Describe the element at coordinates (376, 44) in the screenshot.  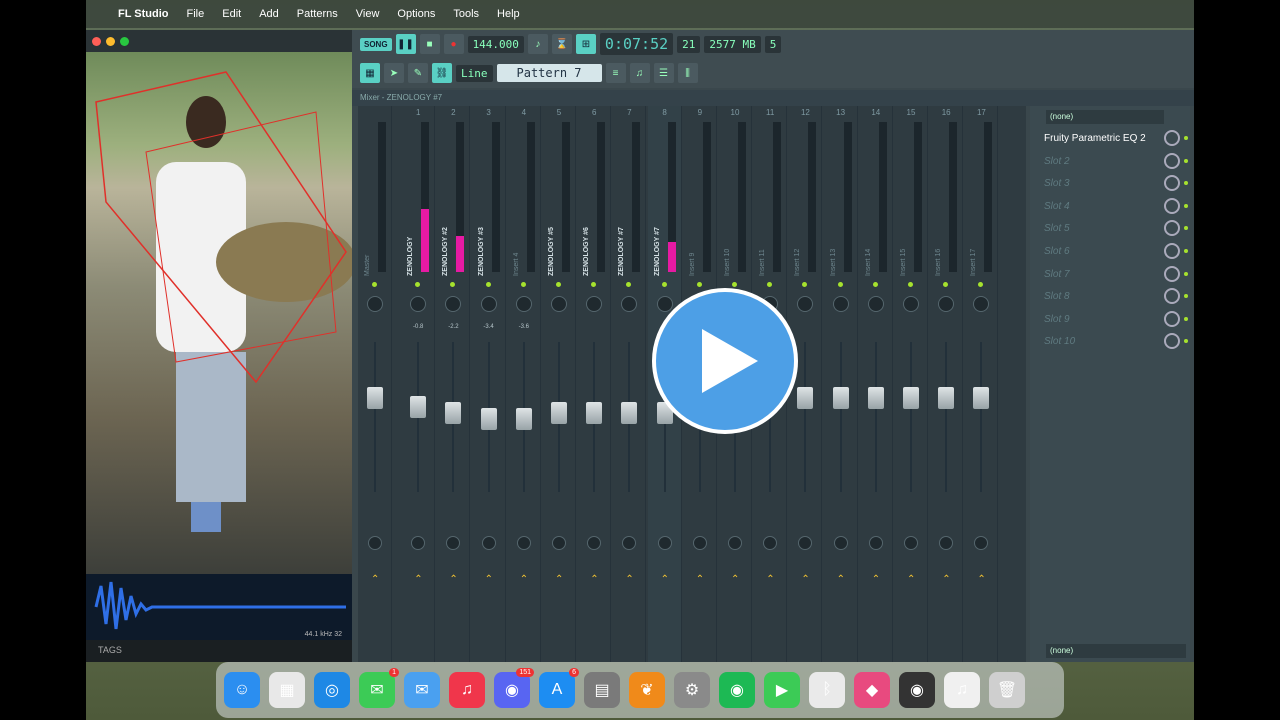
I see `song-mode-button: SONG` at that location.